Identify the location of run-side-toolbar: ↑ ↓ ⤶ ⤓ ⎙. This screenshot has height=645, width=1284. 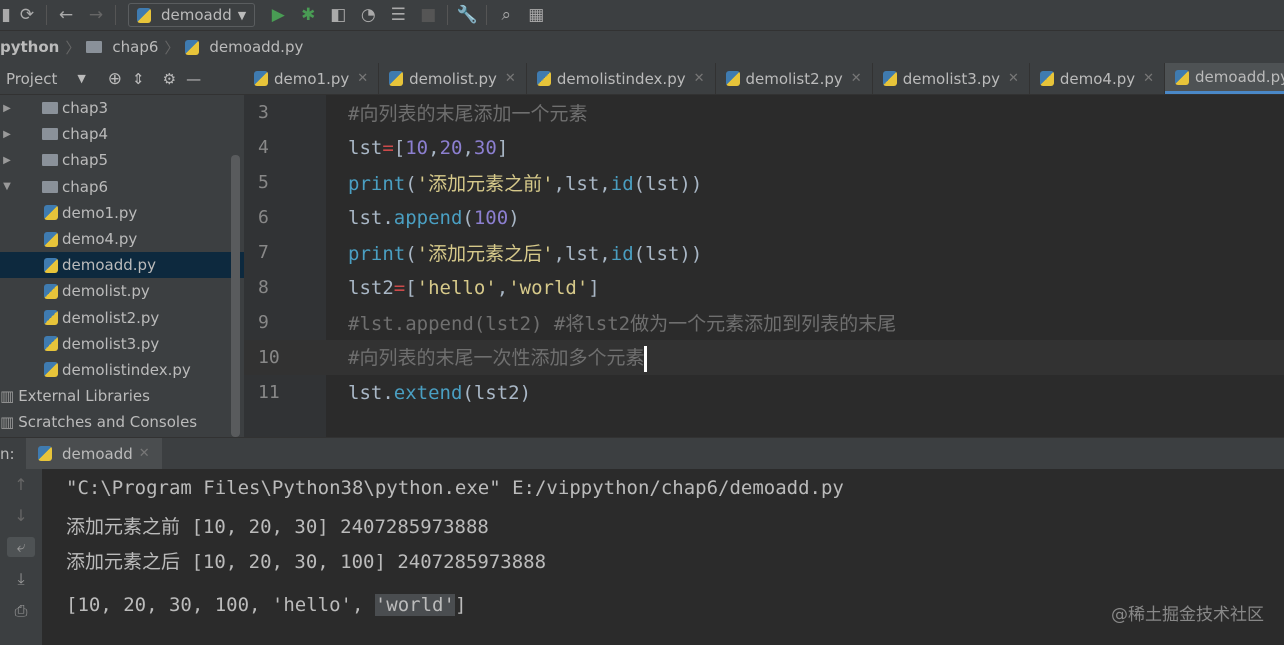
(21, 557).